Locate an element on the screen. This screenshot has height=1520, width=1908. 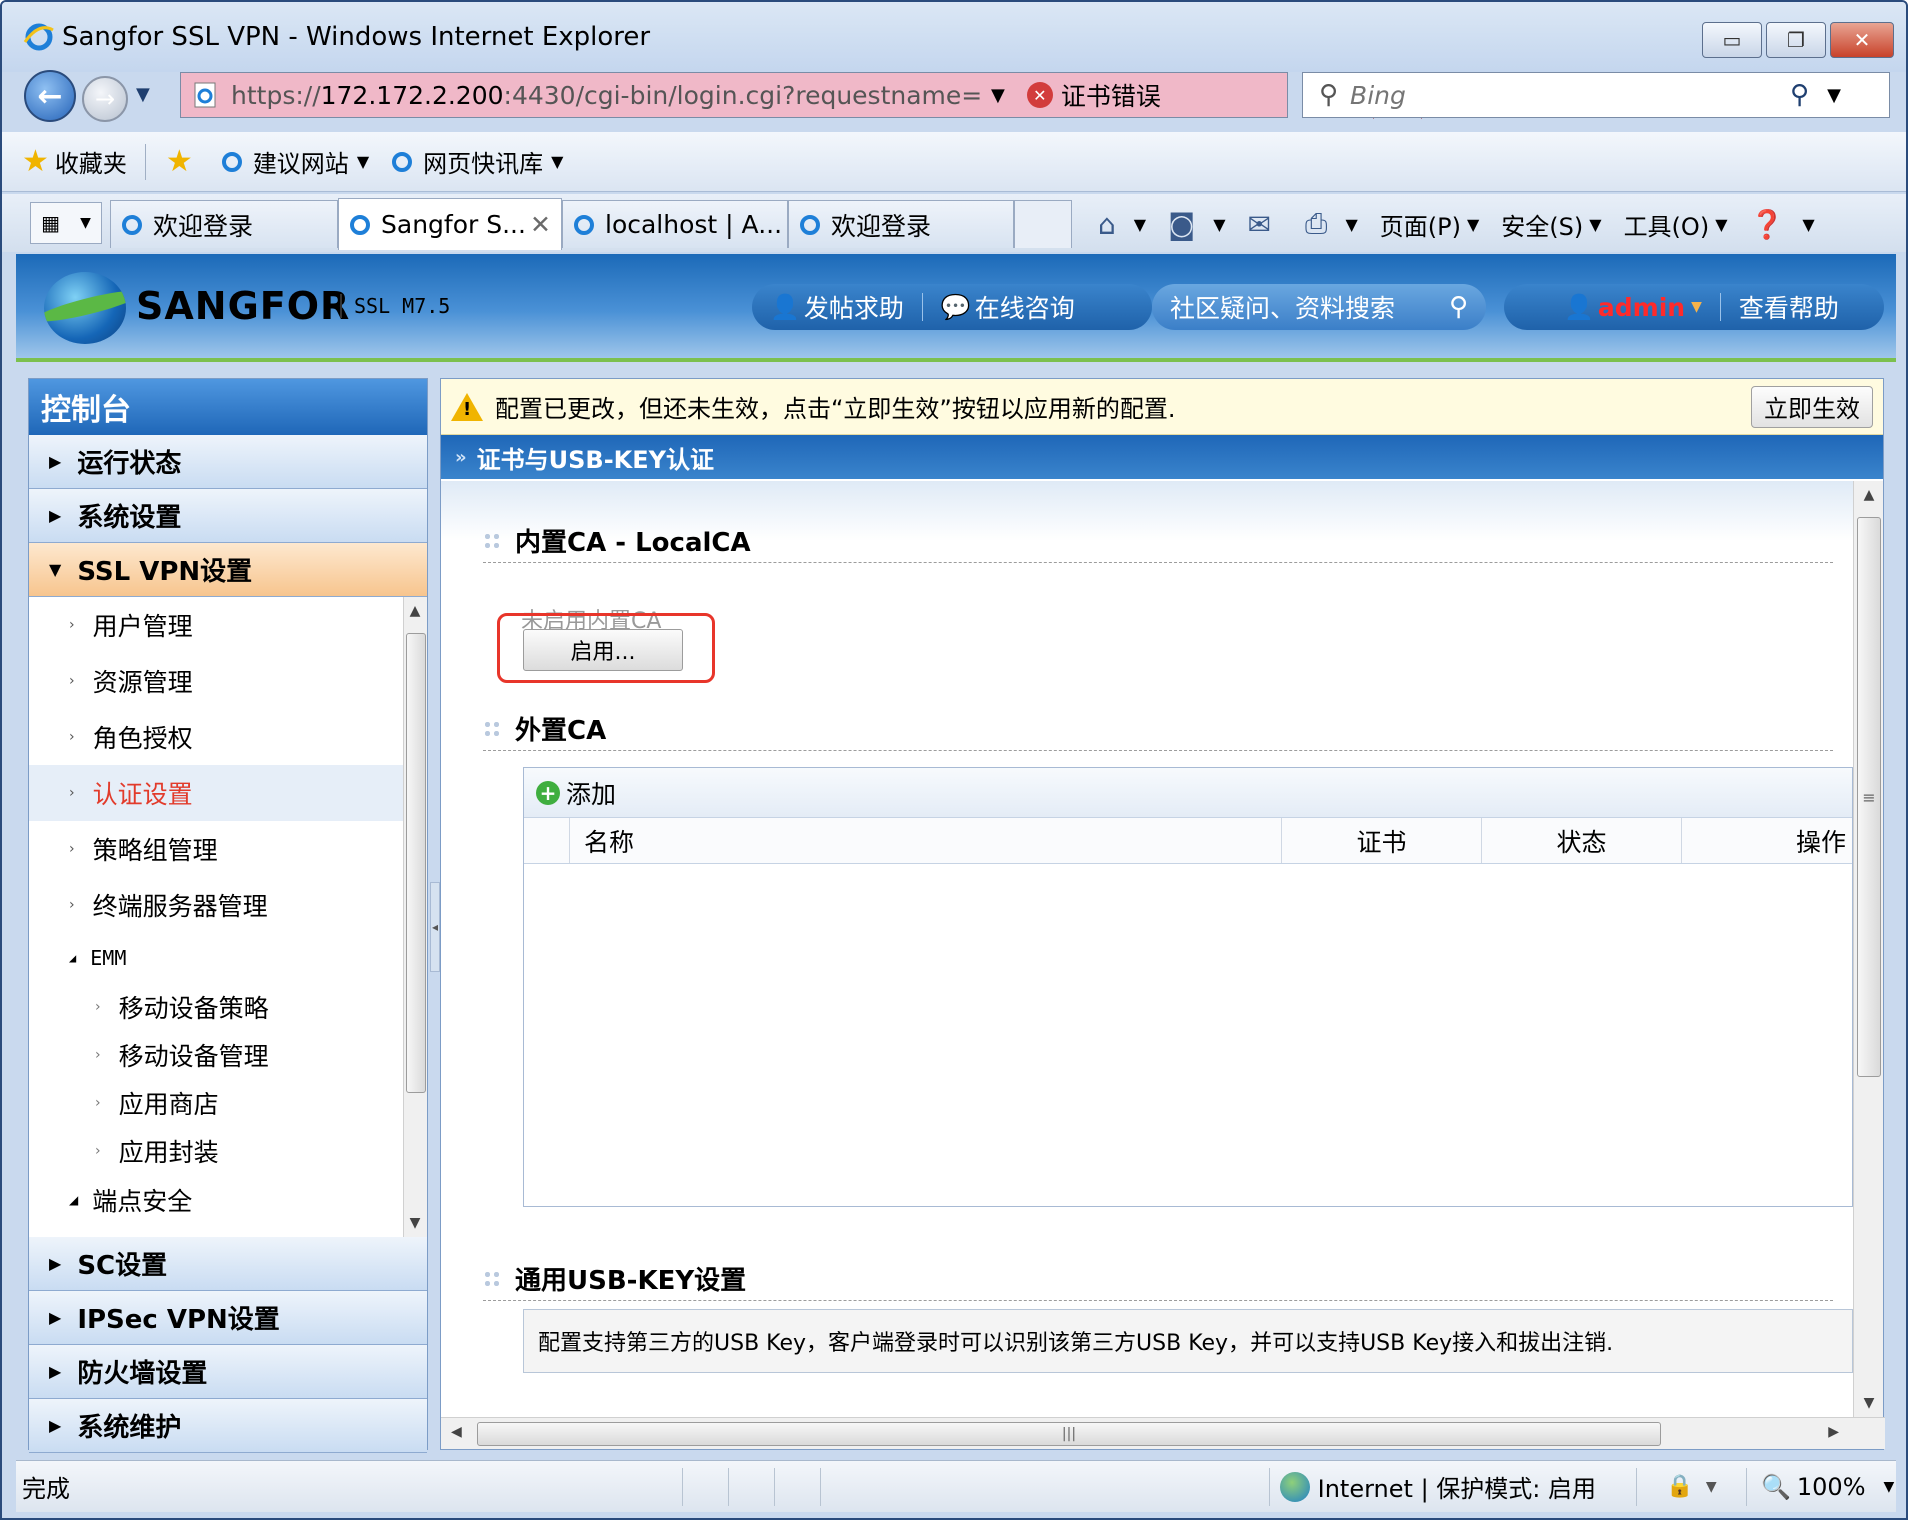
usb-key-section-title: 通用USB-KEY设置 is located at coordinates (1158, 1279).